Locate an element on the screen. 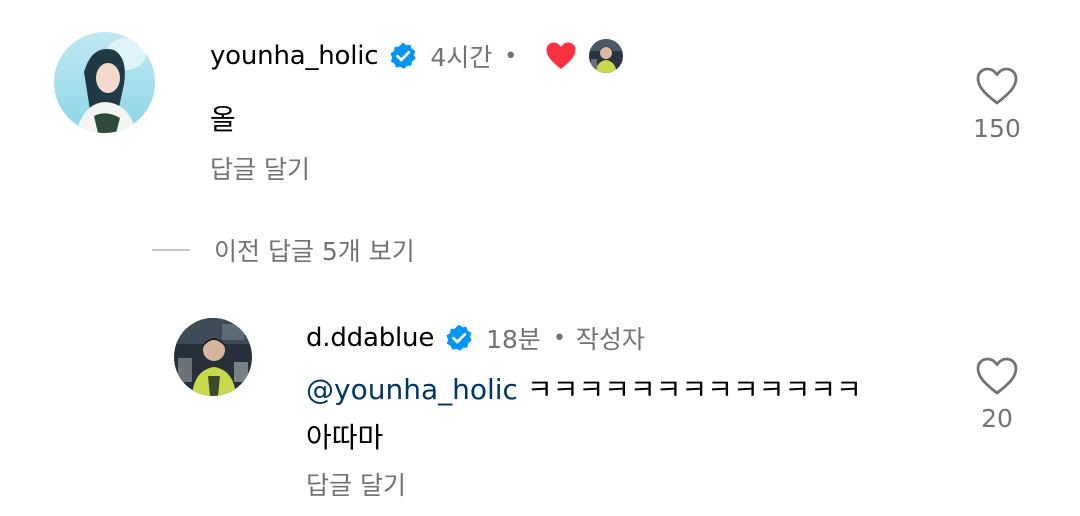 The height and width of the screenshot is (516, 1080). reply-text-line-1: @younha_holic ㅋㅋㅋㅋㅋㅋㅋㅋㅋㅋㅋㅋㅋ is located at coordinates (584, 388).